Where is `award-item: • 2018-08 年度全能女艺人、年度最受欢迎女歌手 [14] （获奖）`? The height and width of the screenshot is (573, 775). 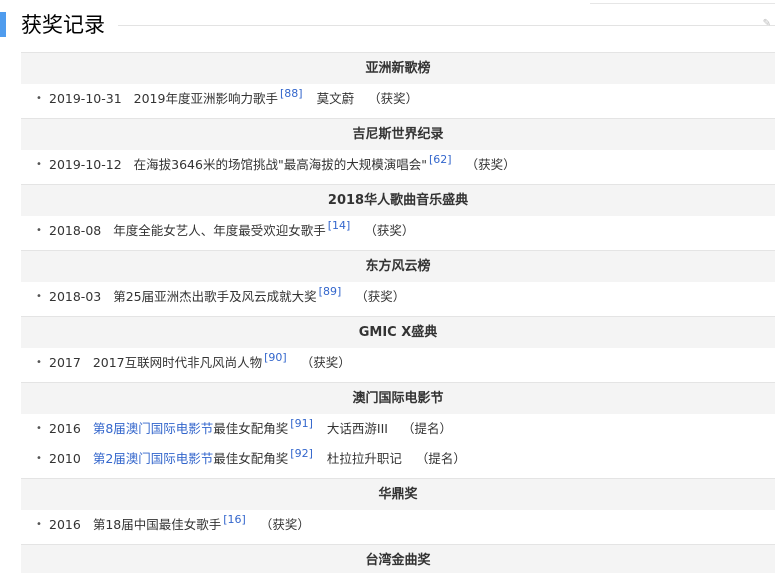 award-item: • 2018-08 年度全能女艺人、年度最受欢迎女歌手 [14] （获奖） is located at coordinates (398, 231).